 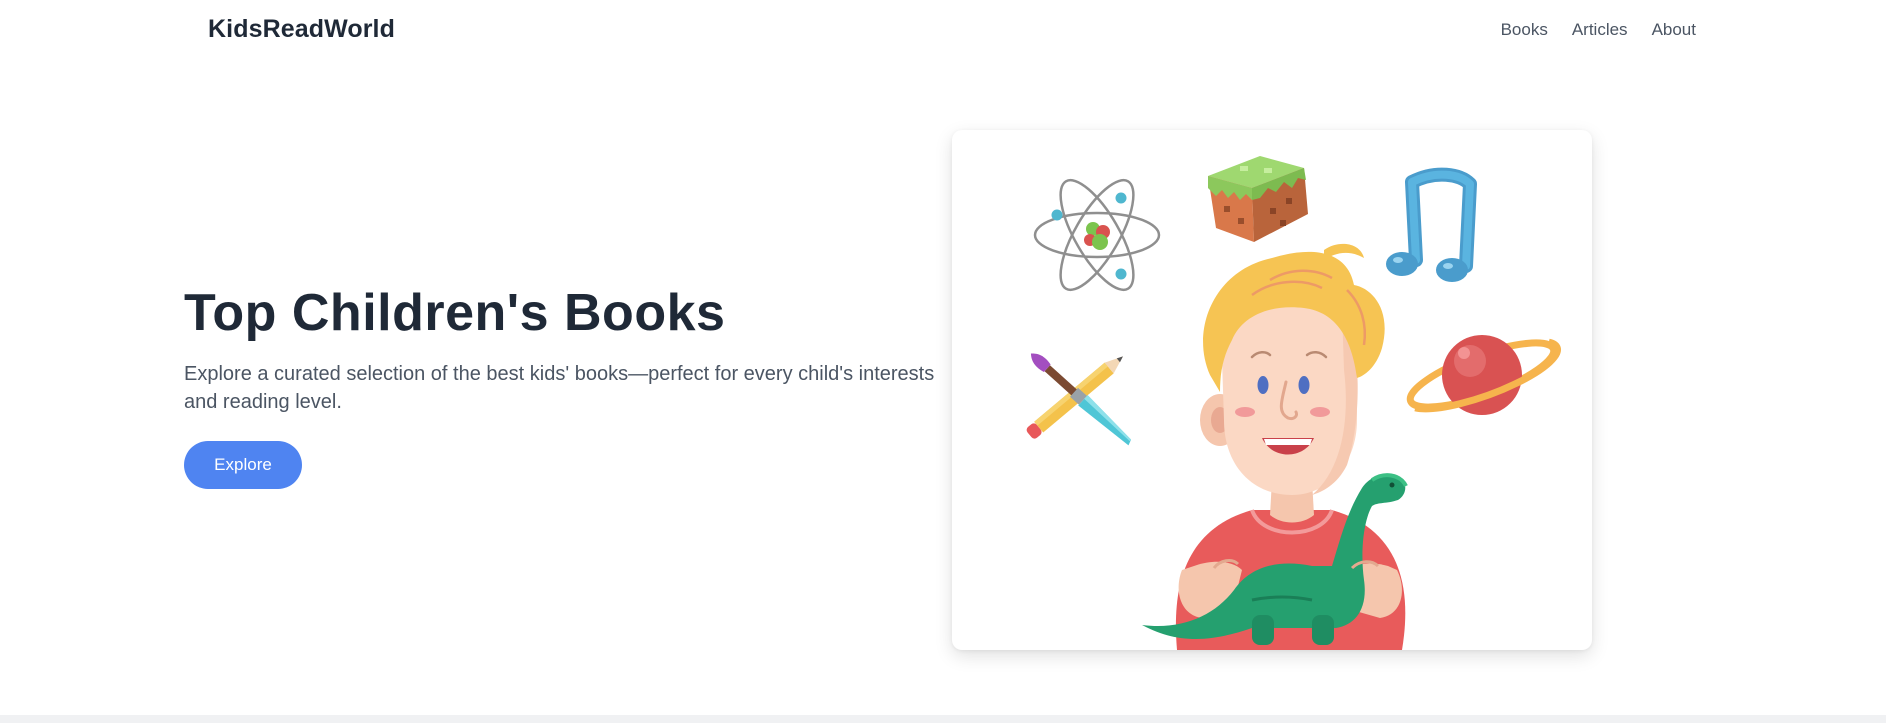 What do you see at coordinates (455, 313) in the screenshot?
I see `hero-title: Top Children's Books` at bounding box center [455, 313].